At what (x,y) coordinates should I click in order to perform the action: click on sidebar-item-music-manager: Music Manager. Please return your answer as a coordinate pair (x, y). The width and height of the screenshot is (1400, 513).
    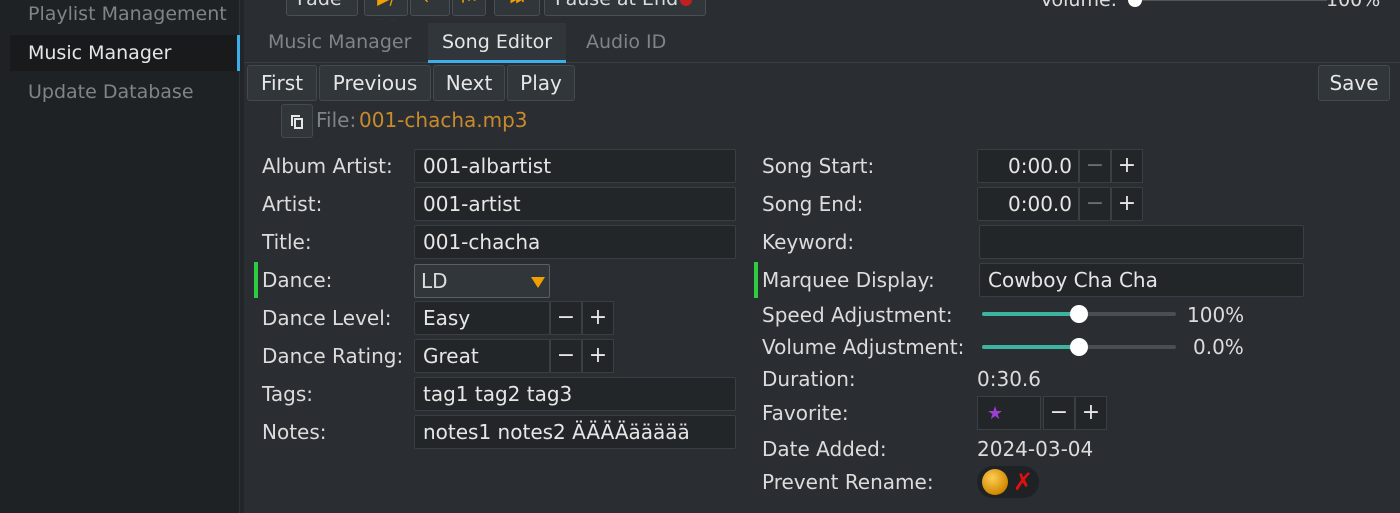
    Looking at the image, I should click on (125, 53).